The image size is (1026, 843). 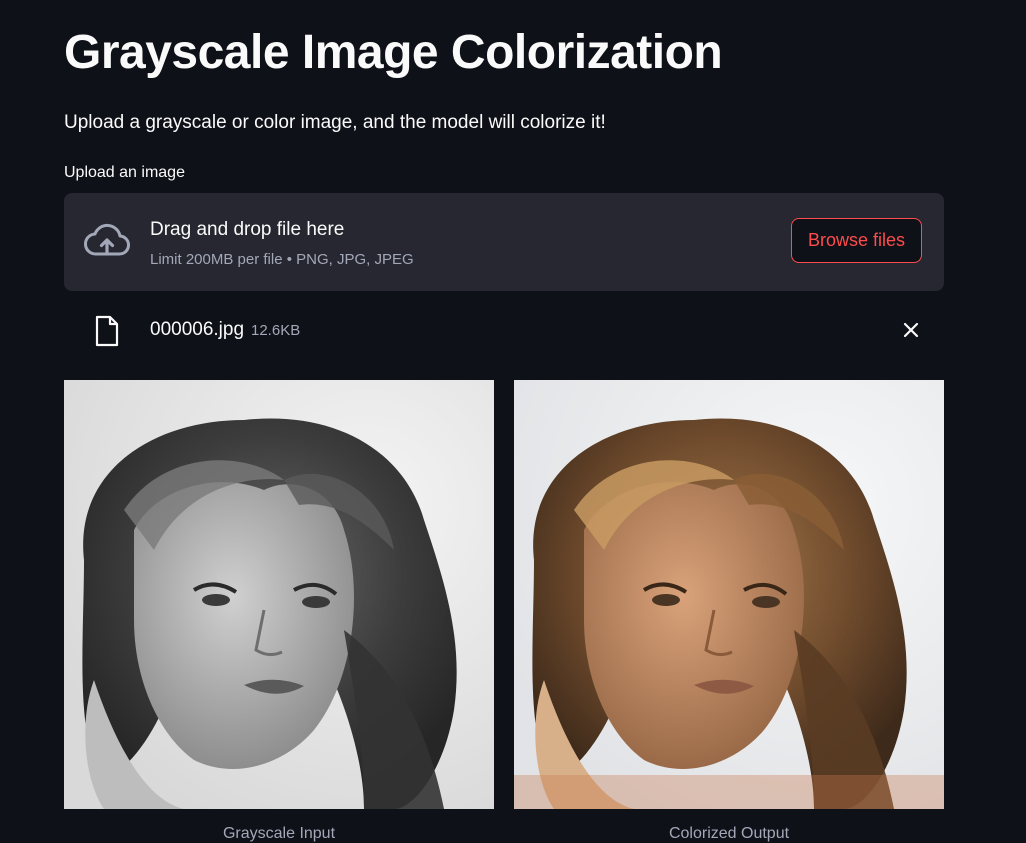 What do you see at coordinates (856, 240) in the screenshot?
I see `browse-files-button: Browse files` at bounding box center [856, 240].